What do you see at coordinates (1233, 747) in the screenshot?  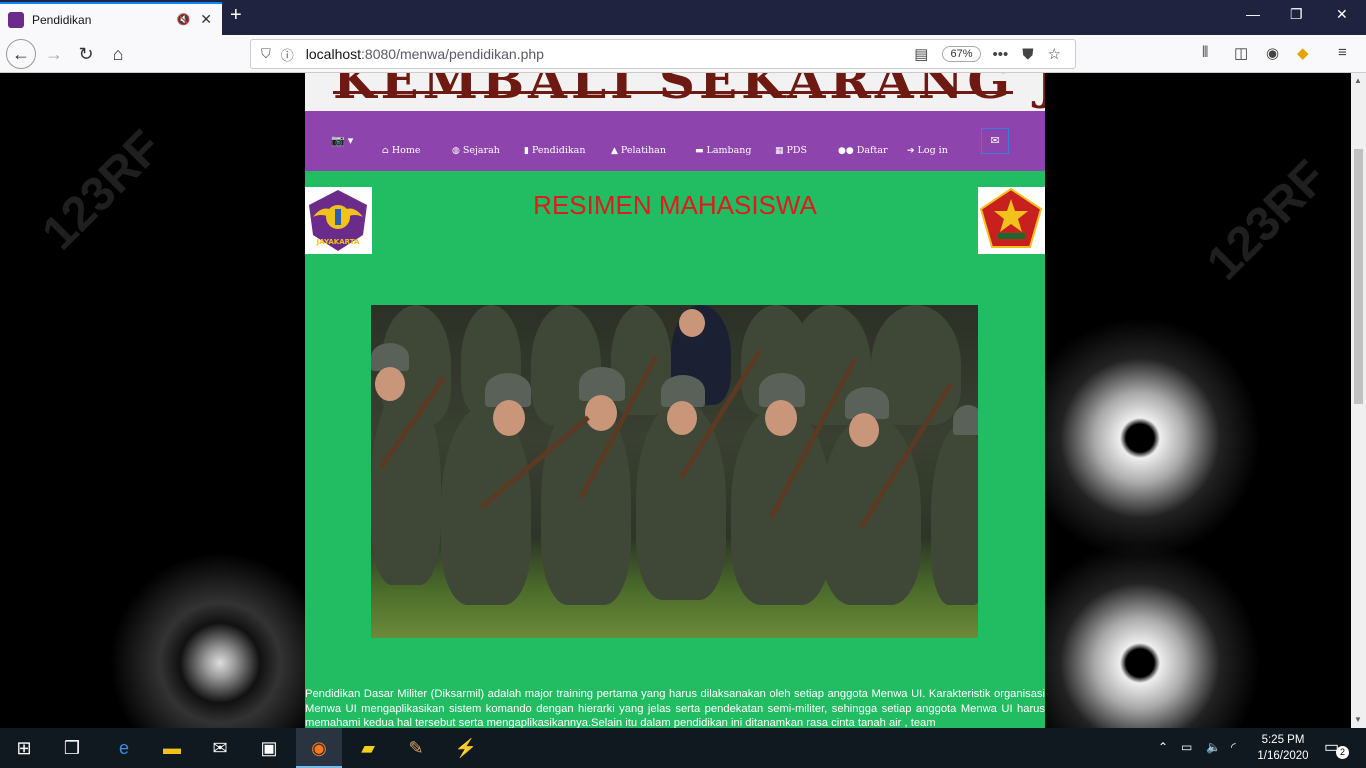 I see `wifi-icon: ◜` at bounding box center [1233, 747].